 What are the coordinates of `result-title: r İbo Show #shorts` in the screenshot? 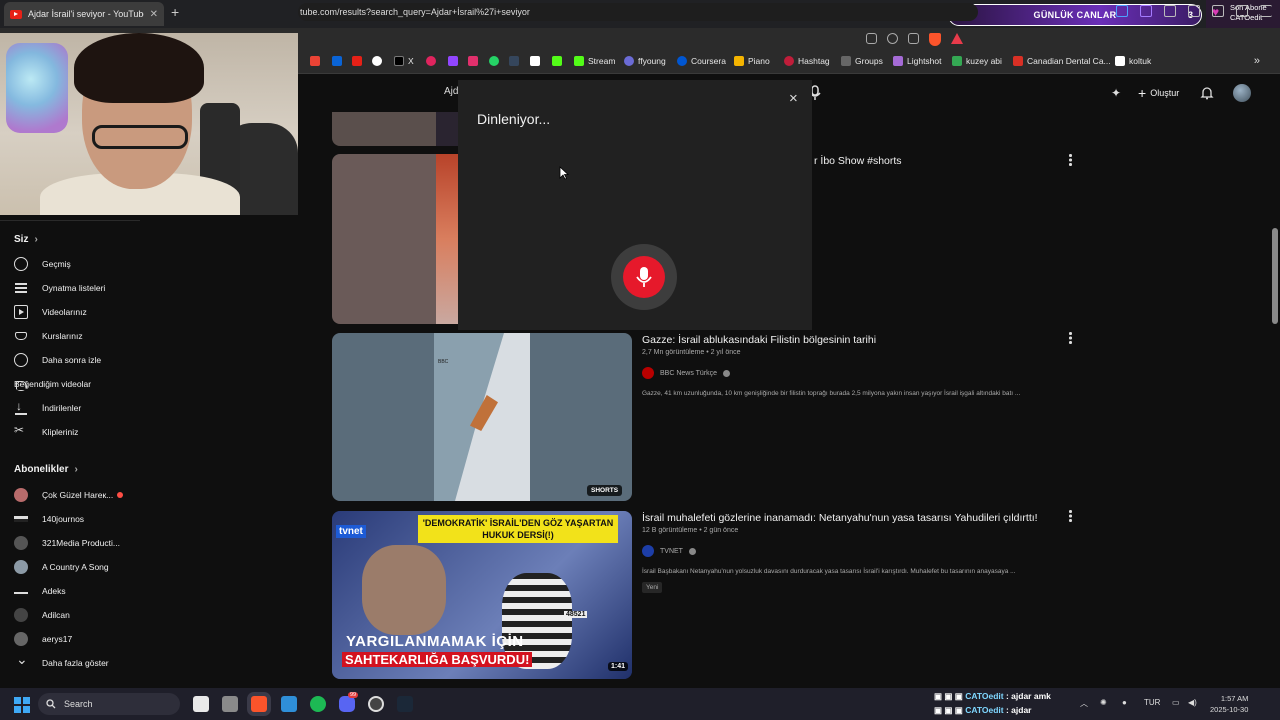 It's located at (858, 161).